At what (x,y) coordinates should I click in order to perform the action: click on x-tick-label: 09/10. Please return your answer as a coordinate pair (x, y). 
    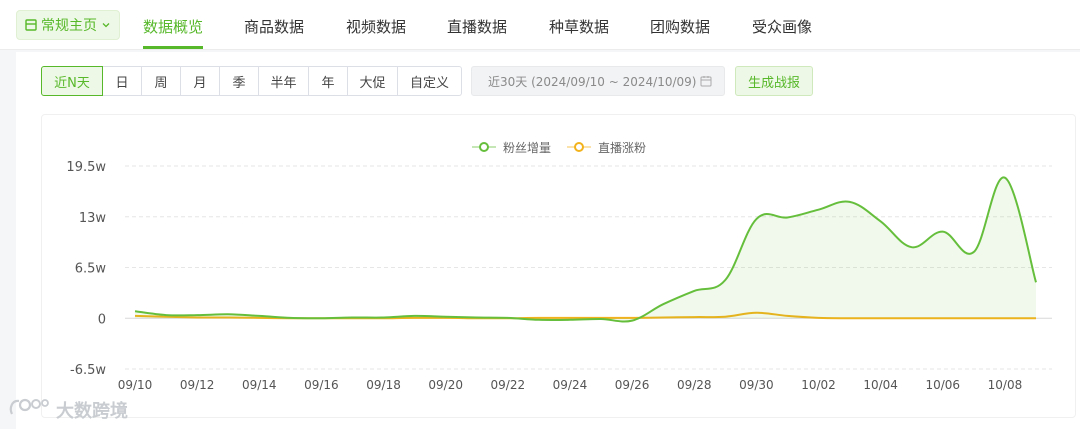
    Looking at the image, I should click on (135, 385).